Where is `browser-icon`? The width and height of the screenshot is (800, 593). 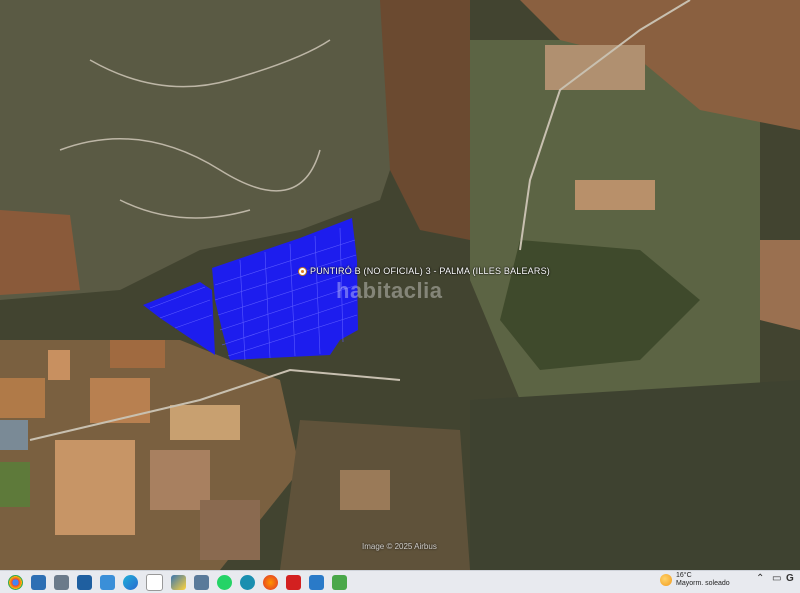
browser-icon is located at coordinates (247, 582).